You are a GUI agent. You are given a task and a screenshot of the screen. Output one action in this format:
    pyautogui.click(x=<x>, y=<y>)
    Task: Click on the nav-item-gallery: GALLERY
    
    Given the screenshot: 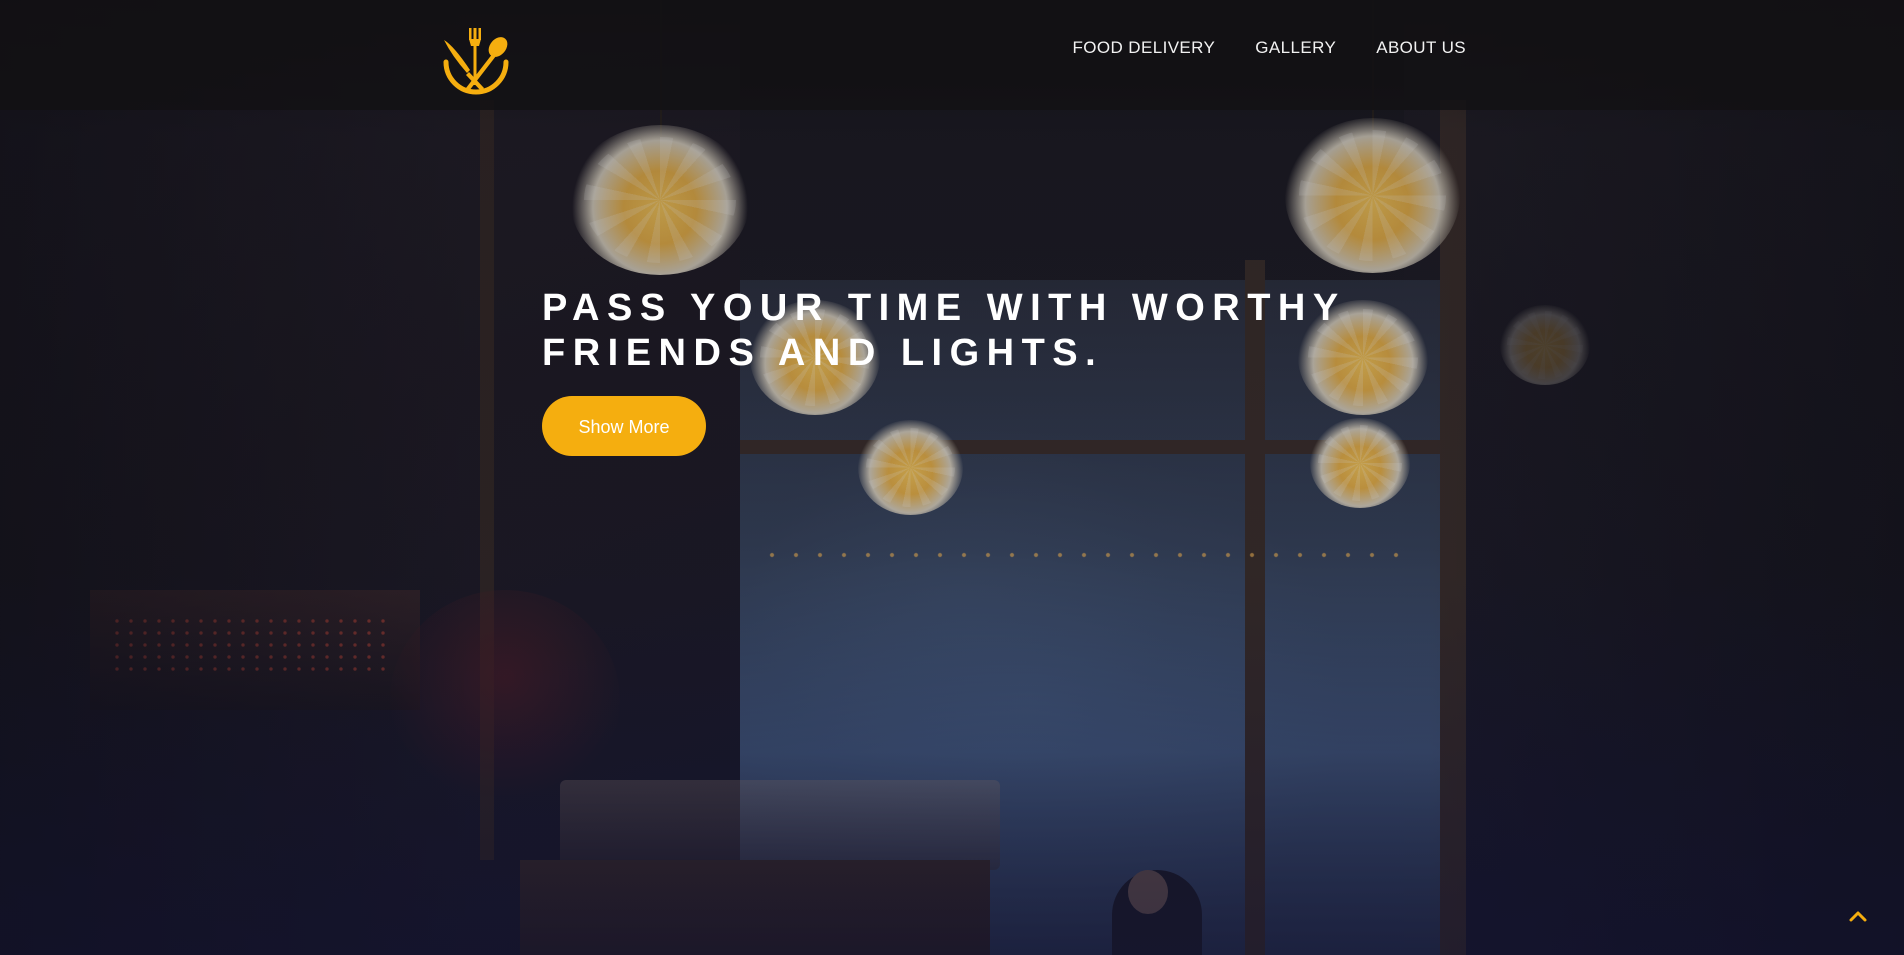 What is the action you would take?
    pyautogui.click(x=1295, y=48)
    